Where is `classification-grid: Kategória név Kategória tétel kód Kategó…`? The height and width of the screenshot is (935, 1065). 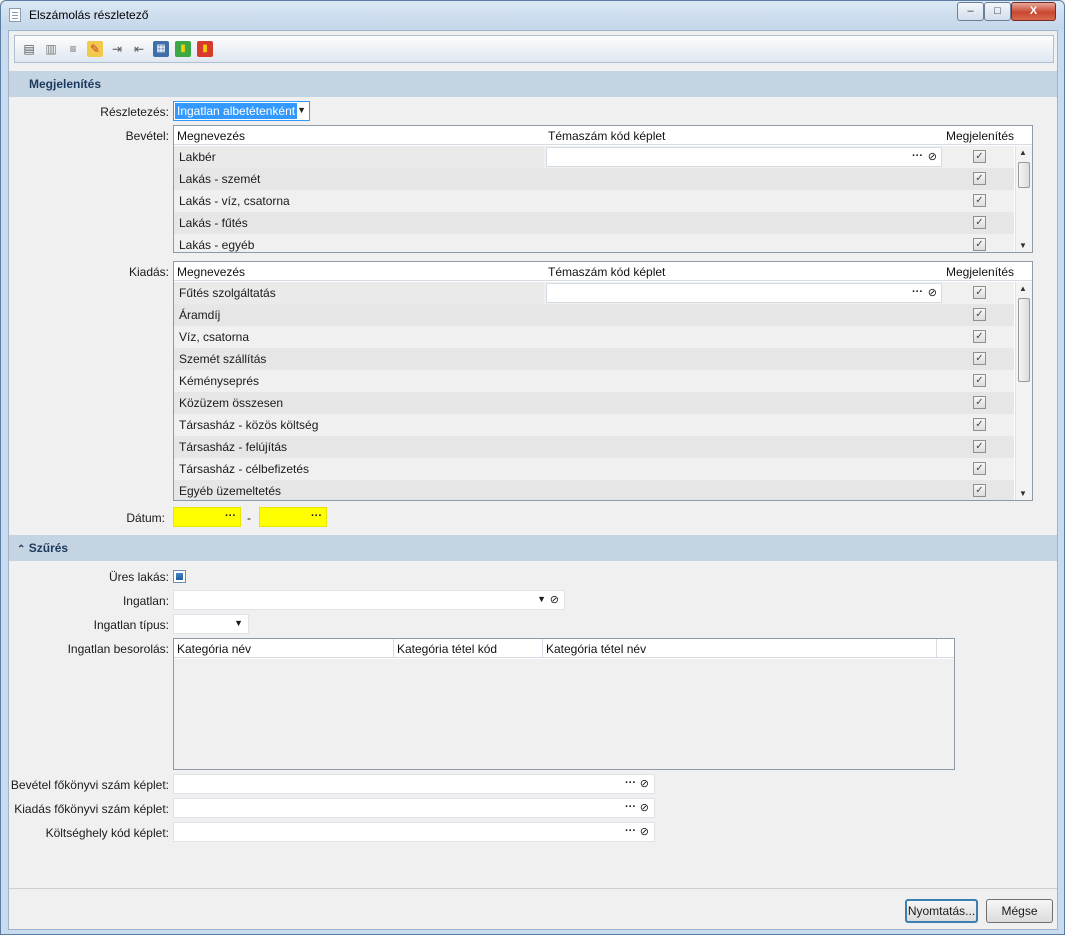 classification-grid: Kategória név Kategória tétel kód Kategó… is located at coordinates (564, 704).